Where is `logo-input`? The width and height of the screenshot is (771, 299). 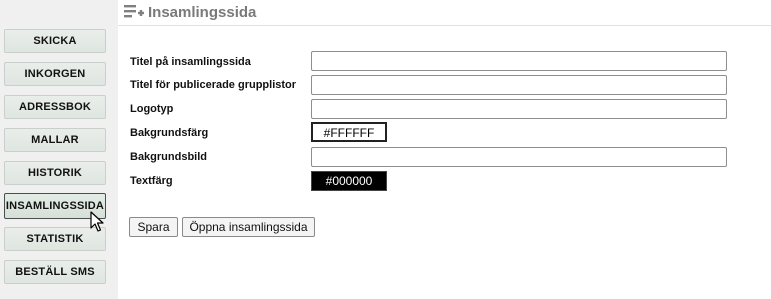
logo-input is located at coordinates (519, 109).